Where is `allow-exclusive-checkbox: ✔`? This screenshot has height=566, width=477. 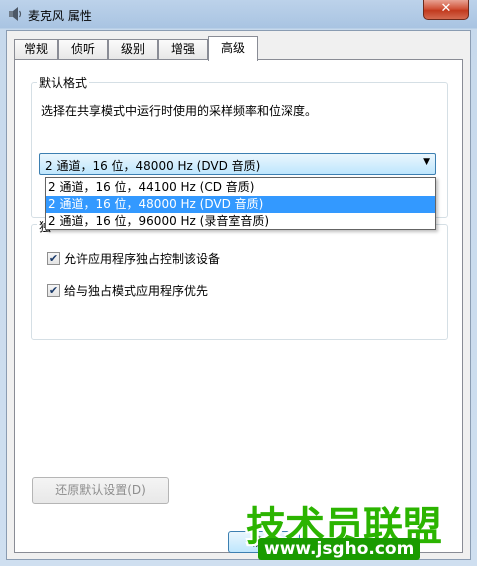
allow-exclusive-checkbox: ✔ is located at coordinates (53, 258).